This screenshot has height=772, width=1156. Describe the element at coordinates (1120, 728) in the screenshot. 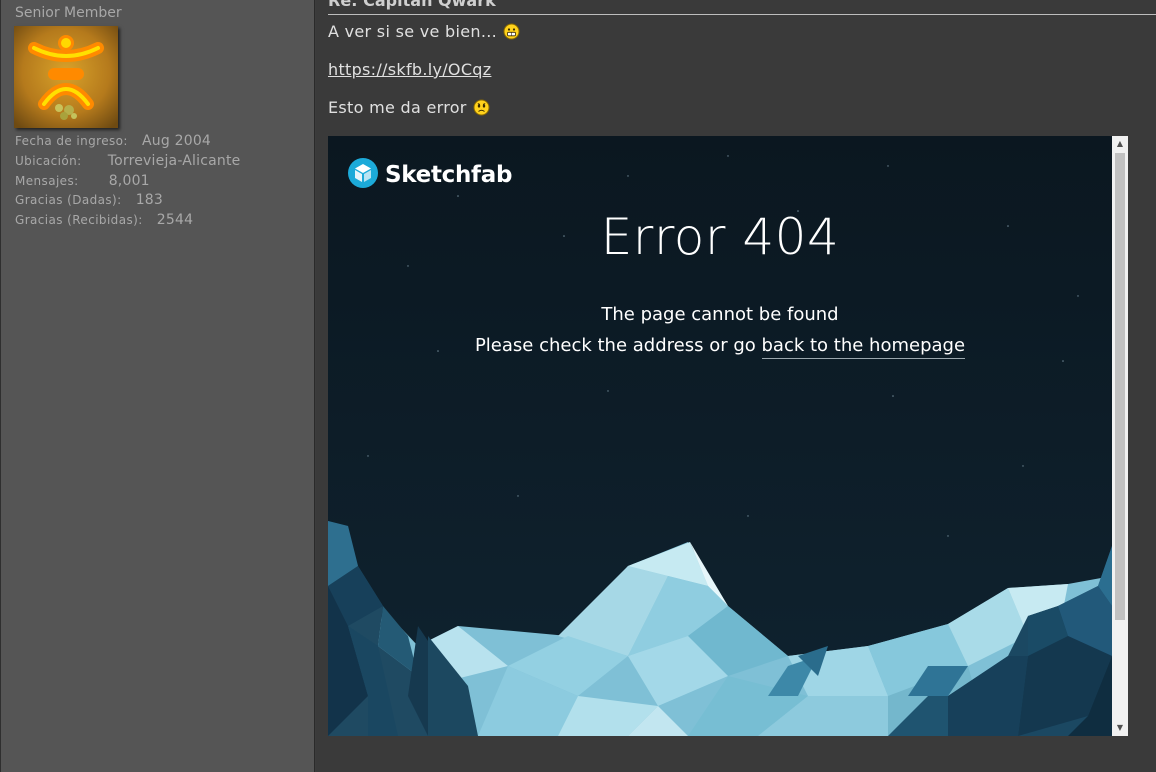

I see `scroll-down-arrow-icon: ▼` at that location.